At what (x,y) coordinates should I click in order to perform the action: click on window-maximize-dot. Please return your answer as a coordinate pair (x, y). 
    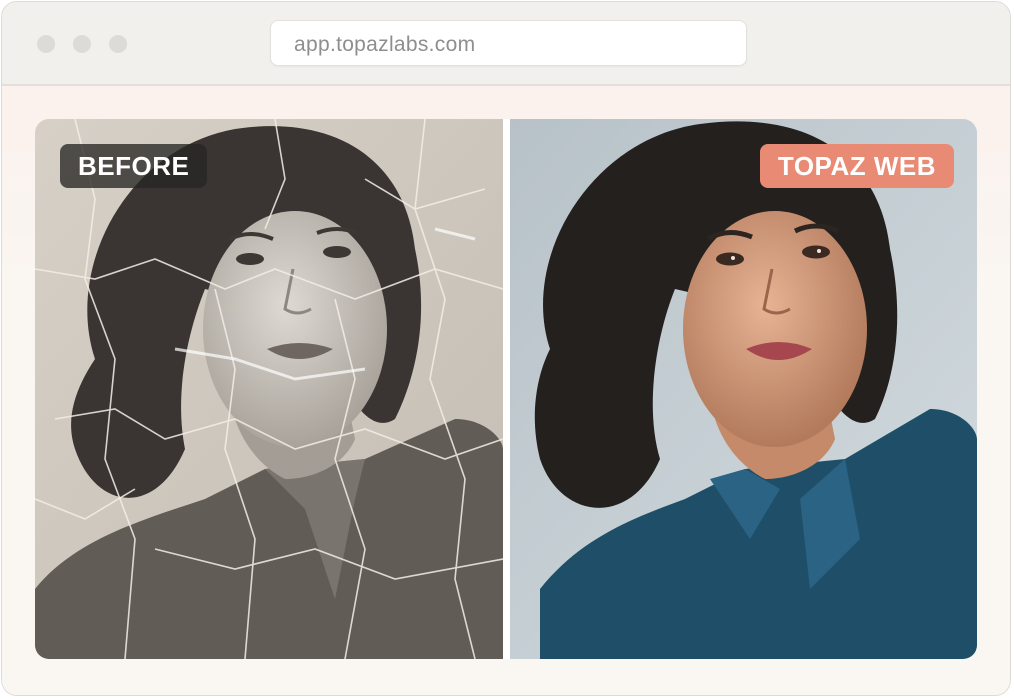
    Looking at the image, I should click on (118, 44).